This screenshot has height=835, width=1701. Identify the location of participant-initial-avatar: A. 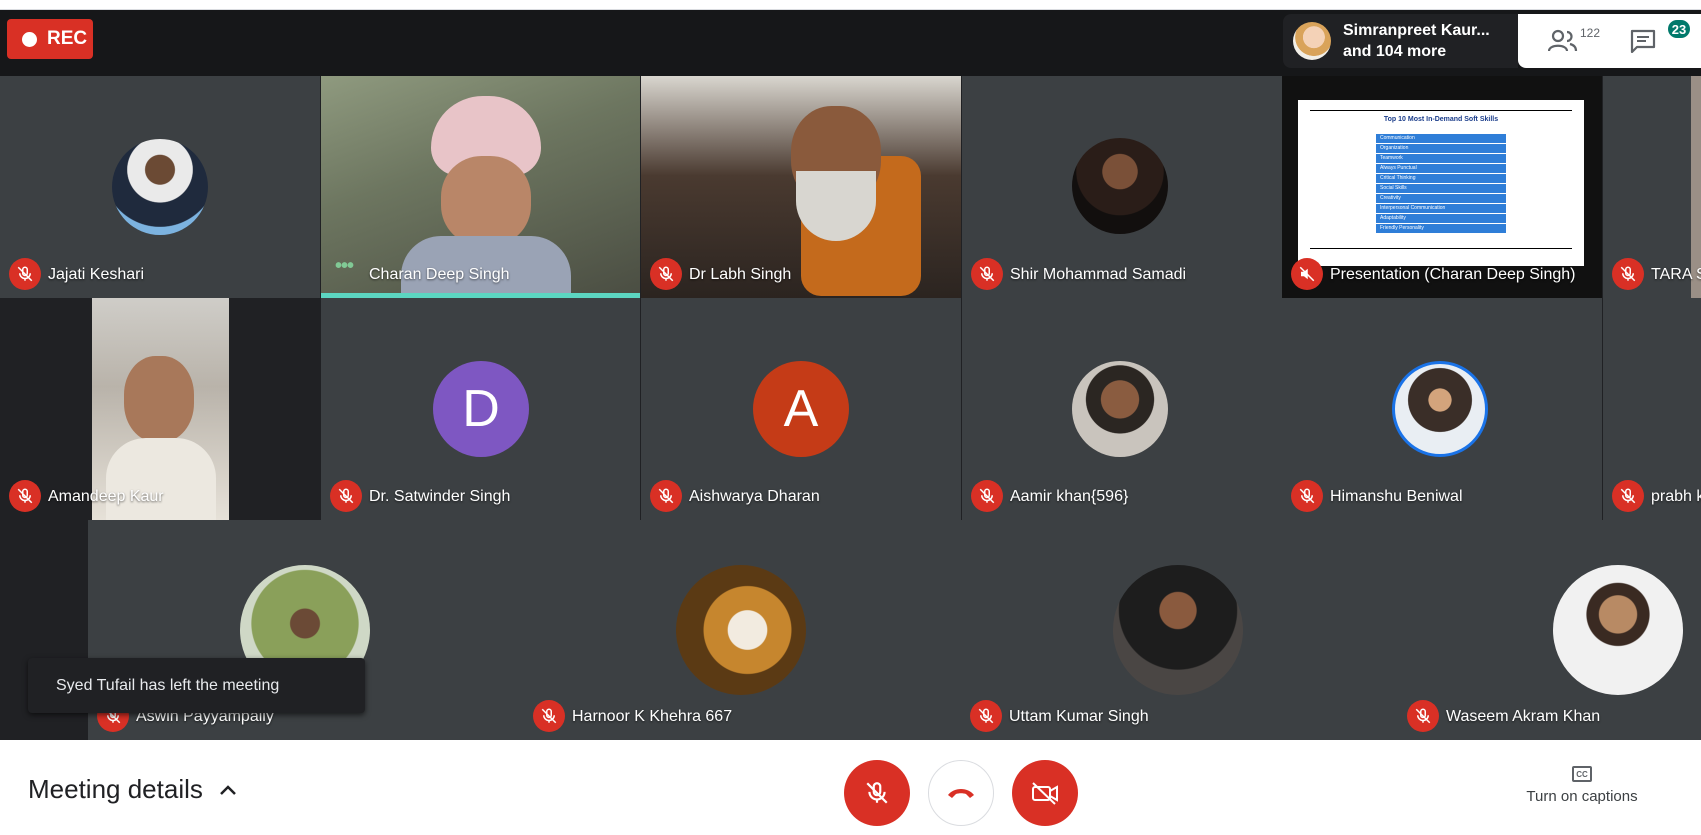
(801, 409).